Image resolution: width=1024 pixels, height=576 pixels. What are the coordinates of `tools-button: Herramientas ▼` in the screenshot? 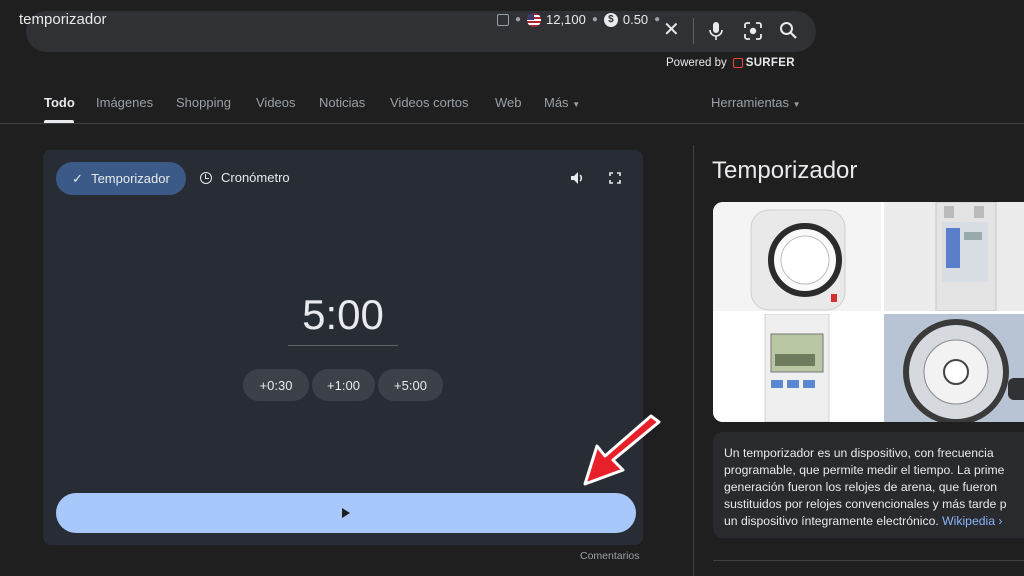 It's located at (756, 102).